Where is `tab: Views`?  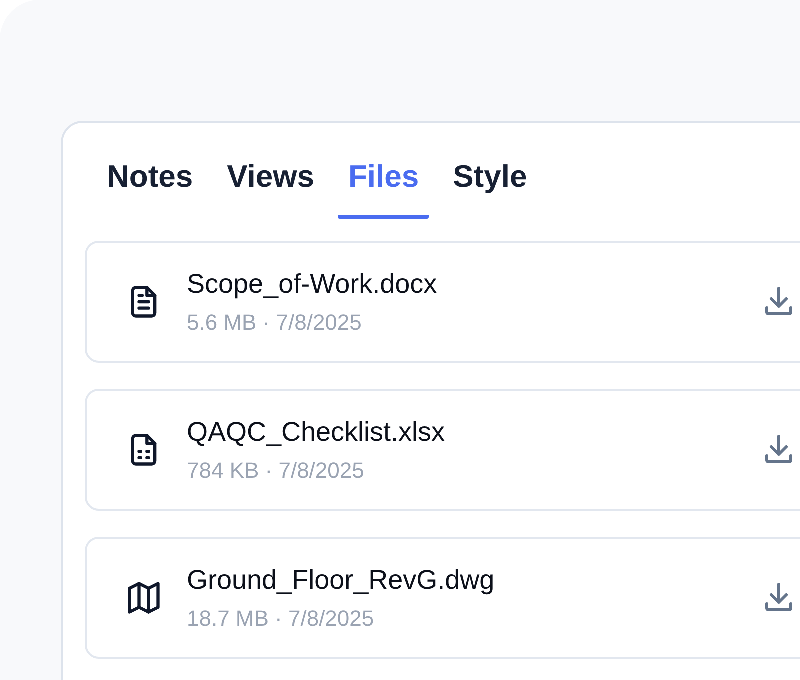 tab: Views is located at coordinates (270, 189).